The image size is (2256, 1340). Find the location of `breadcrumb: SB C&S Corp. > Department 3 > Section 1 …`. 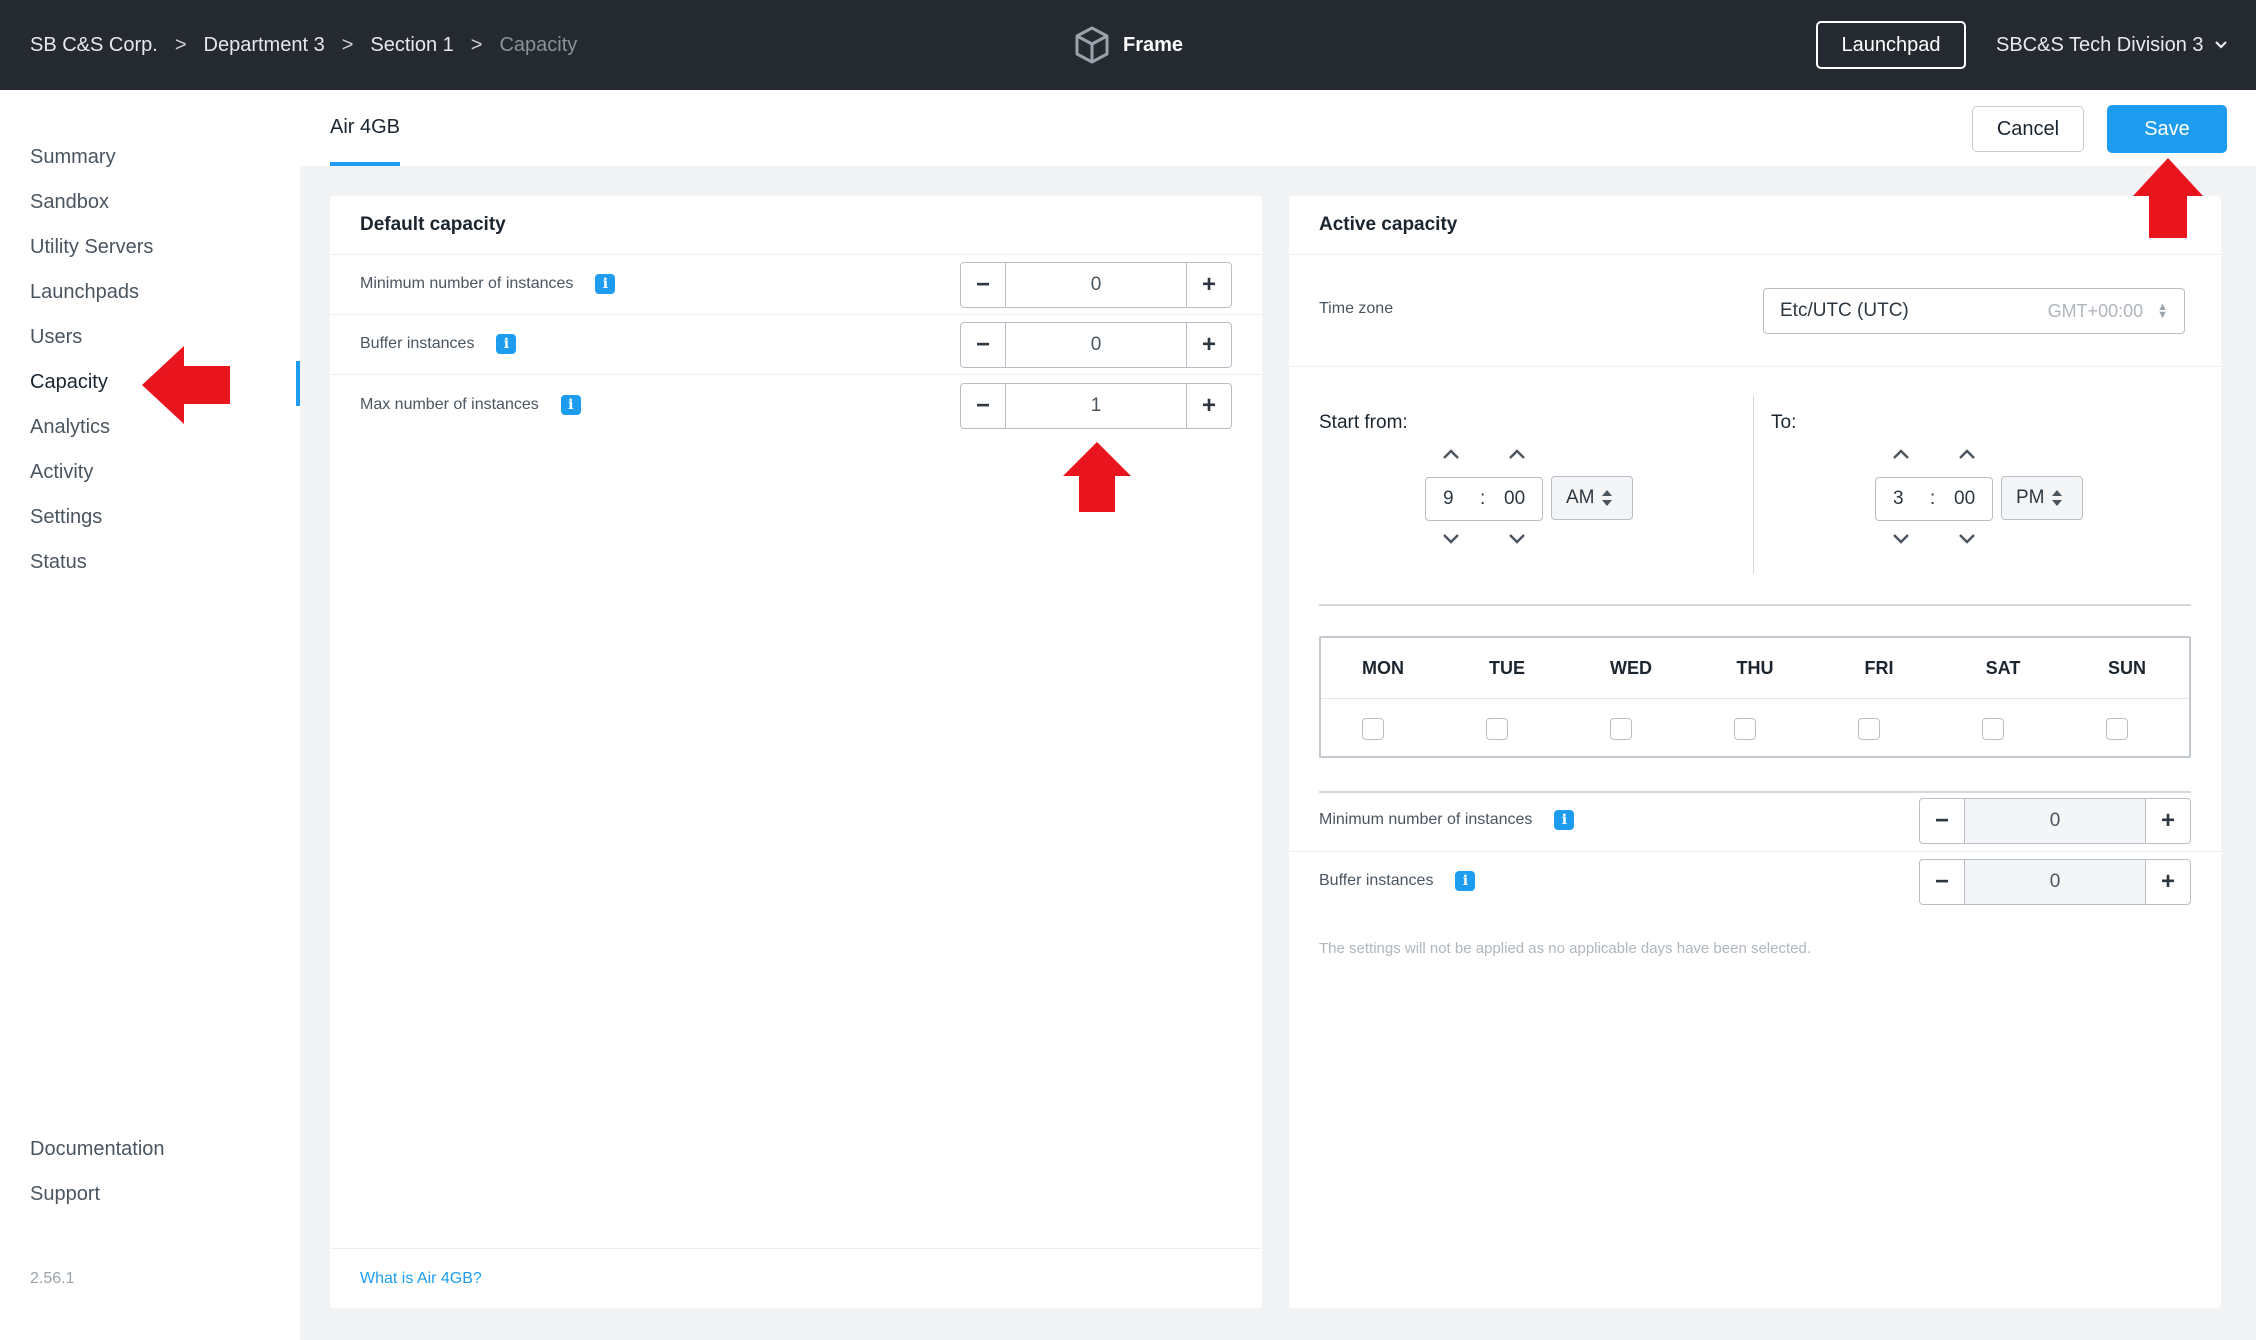

breadcrumb: SB C&S Corp. > Department 3 > Section 1 … is located at coordinates (303, 45).